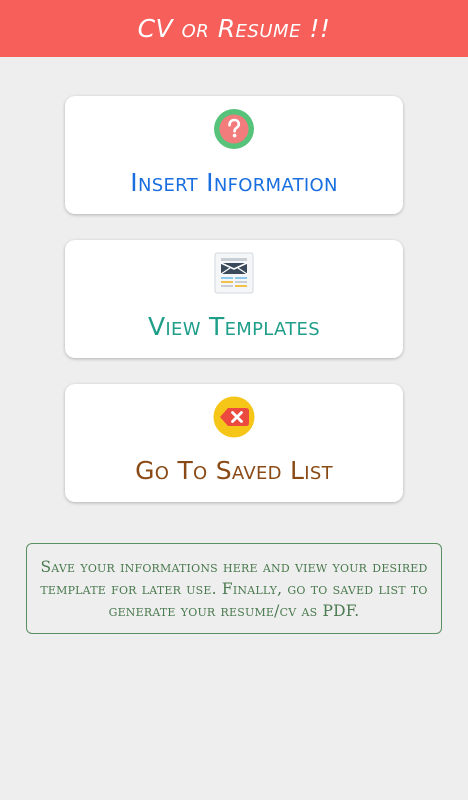 The height and width of the screenshot is (800, 468). I want to click on insert-information-label: Insert Information, so click(234, 182).